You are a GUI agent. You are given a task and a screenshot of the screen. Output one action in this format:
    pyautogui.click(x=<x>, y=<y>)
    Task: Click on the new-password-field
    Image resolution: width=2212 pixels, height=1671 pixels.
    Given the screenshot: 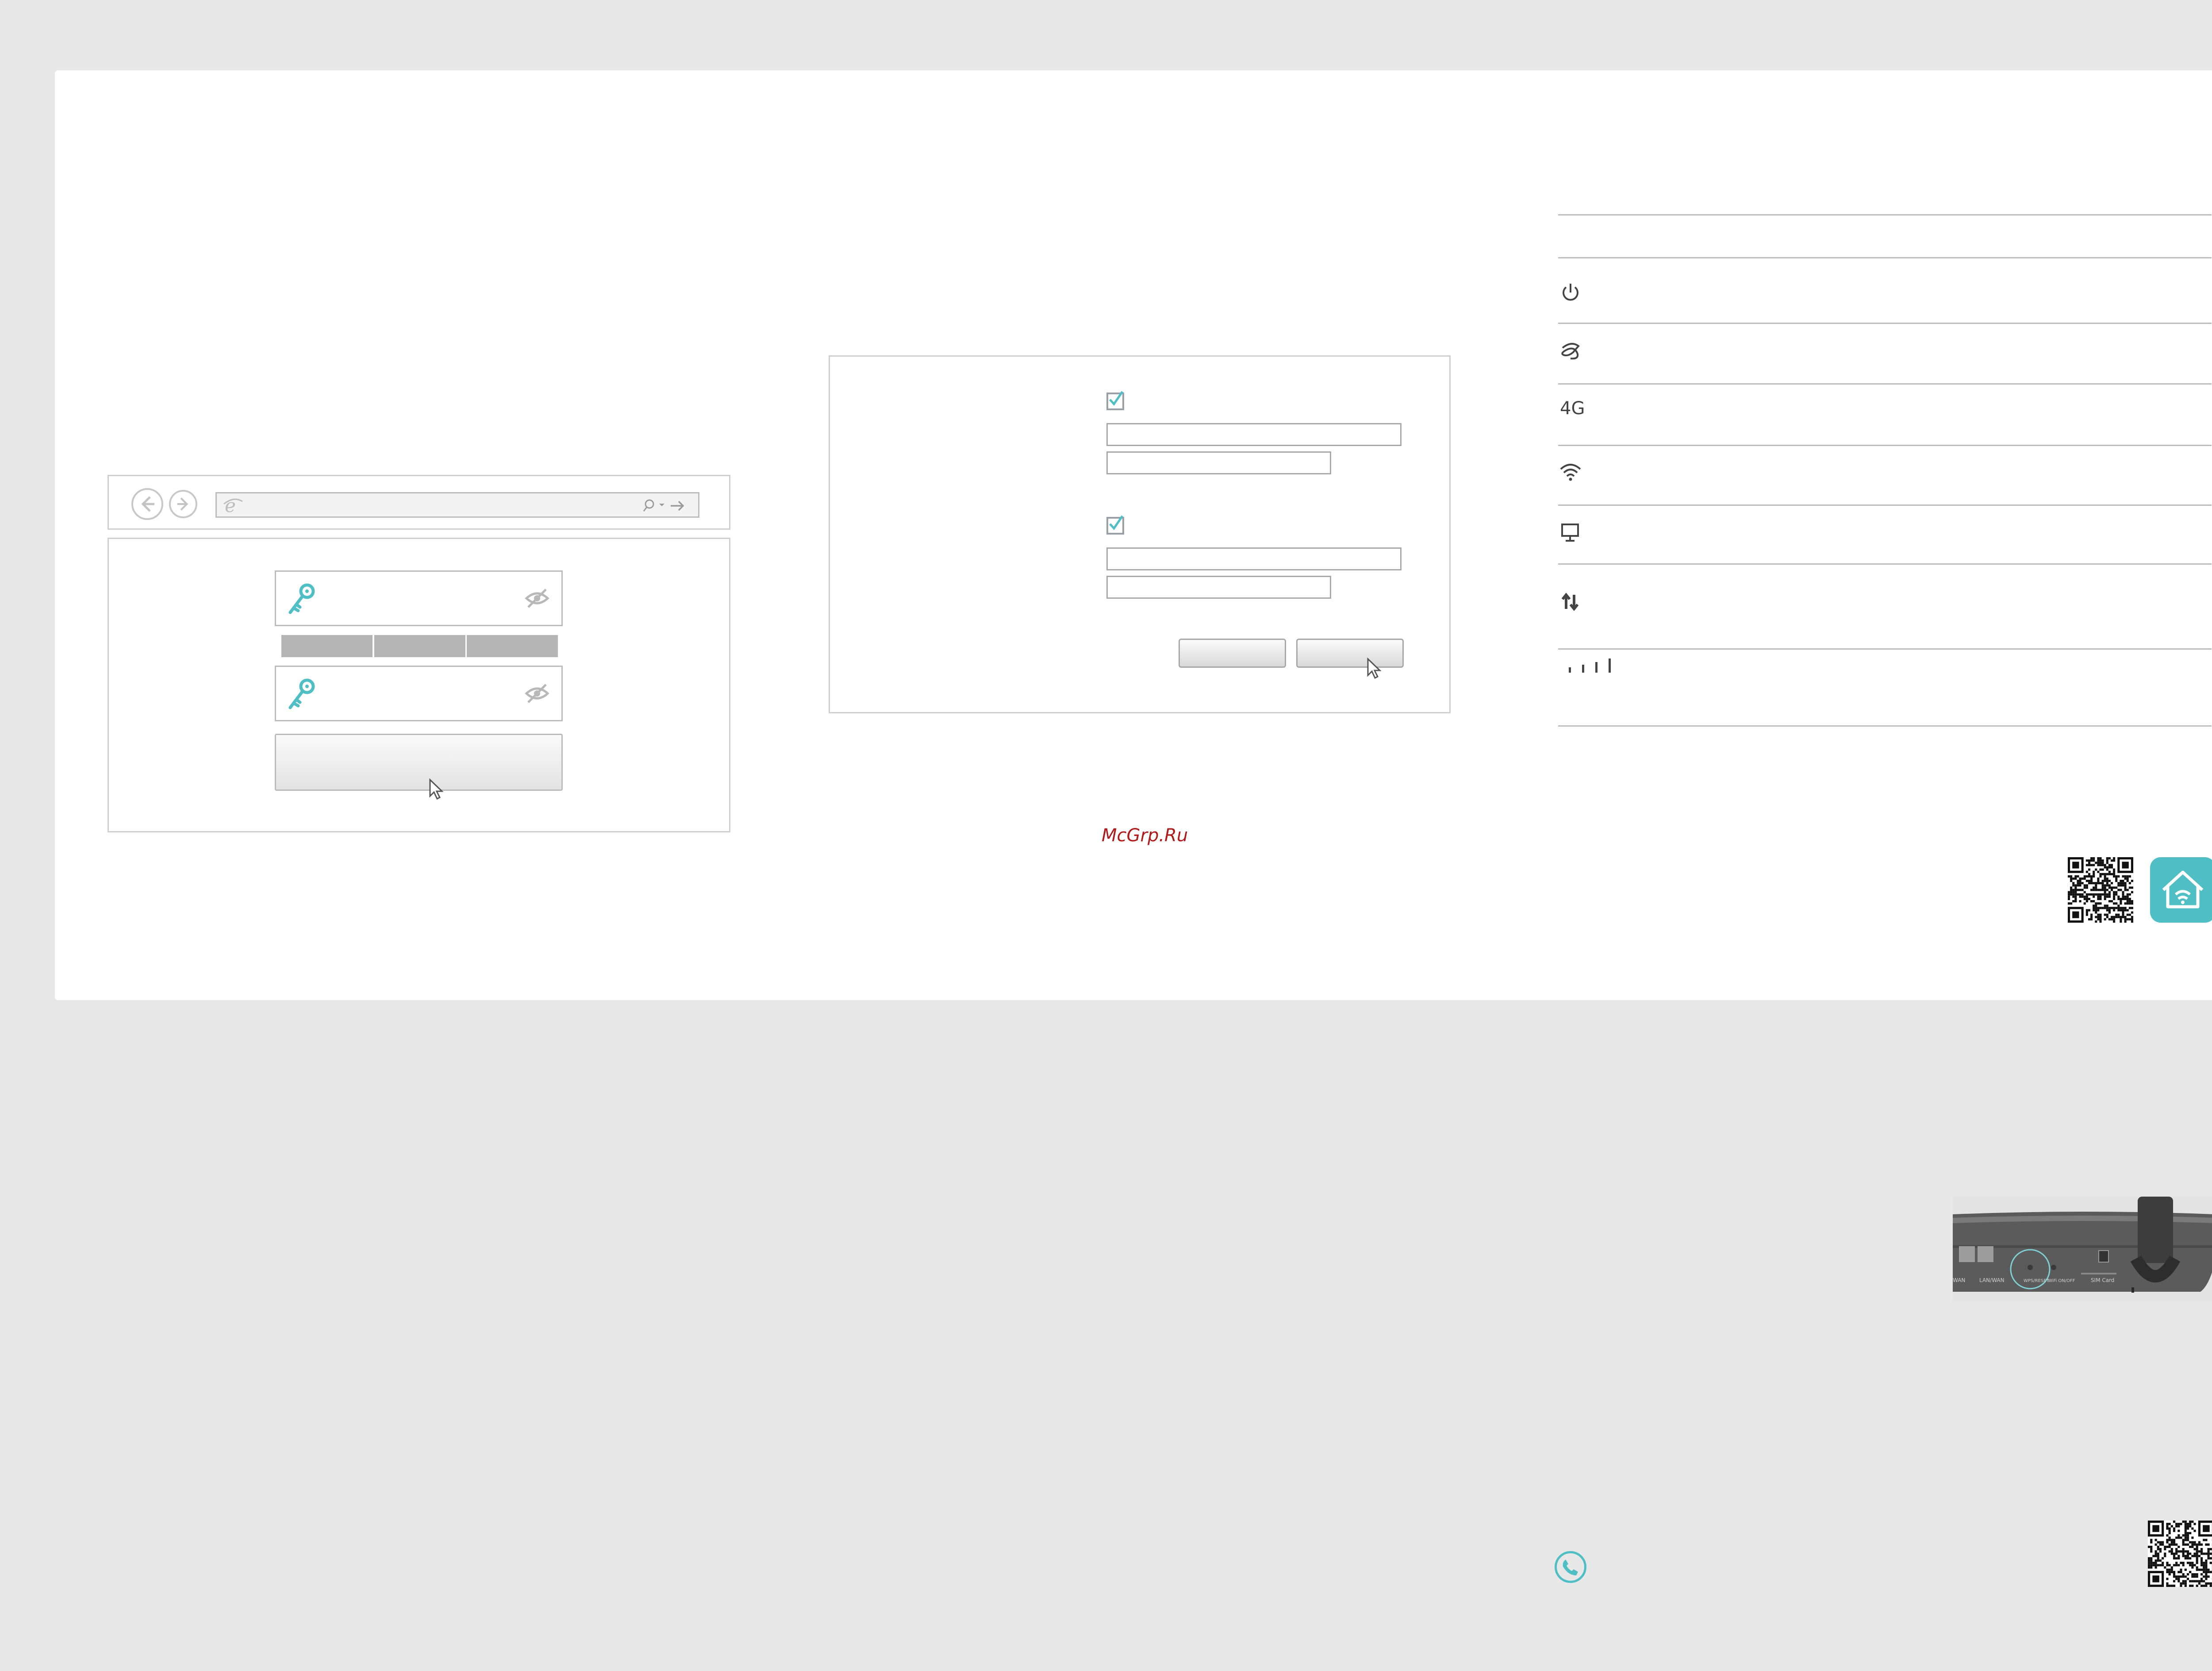 What is the action you would take?
    pyautogui.click(x=419, y=598)
    